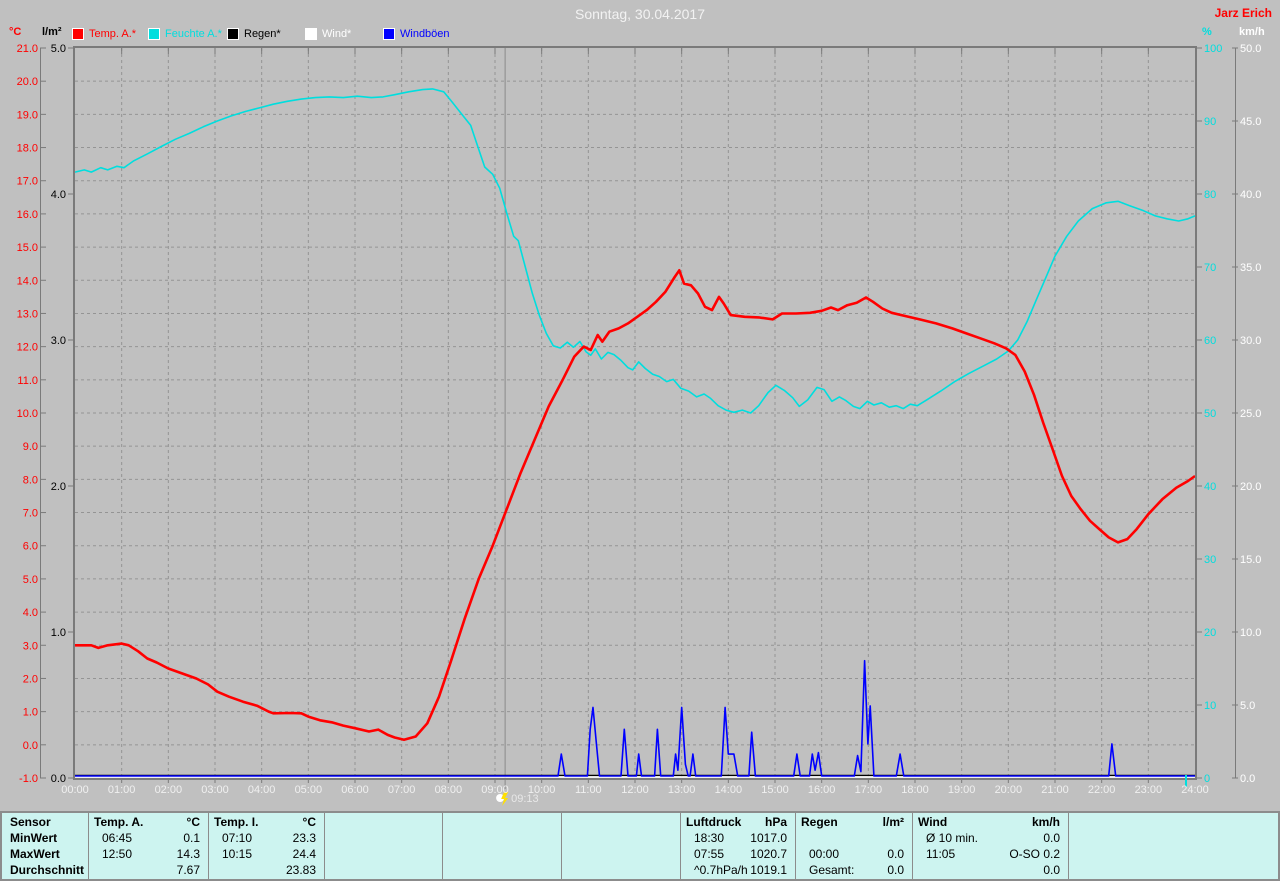 The height and width of the screenshot is (881, 1280). What do you see at coordinates (169, 790) in the screenshot?
I see `x-tick-label: 02:00` at bounding box center [169, 790].